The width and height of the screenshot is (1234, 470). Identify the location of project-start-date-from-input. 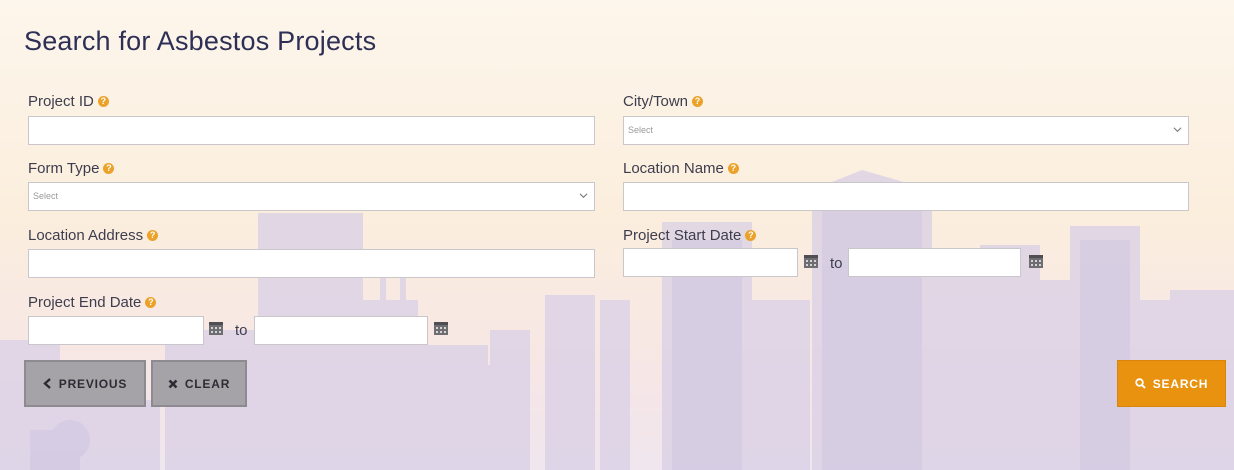
(710, 262).